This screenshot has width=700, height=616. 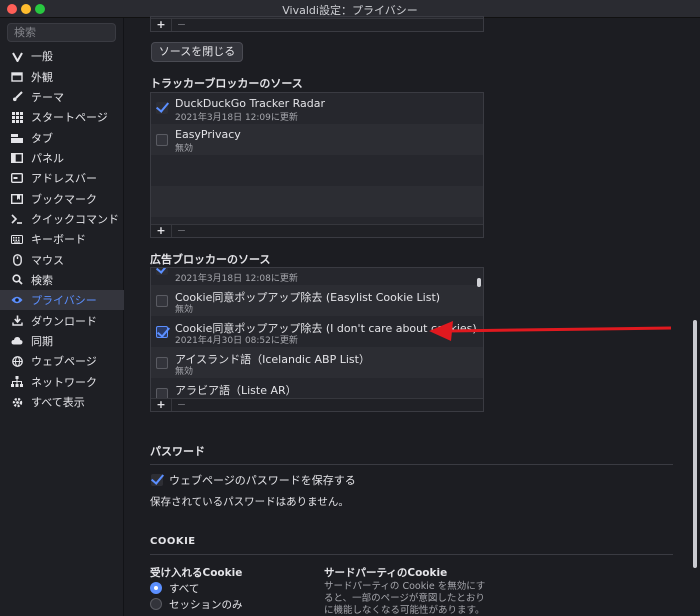 What do you see at coordinates (210, 259) in the screenshot?
I see `adblock-sources-title: 広告ブロッカーのソース` at bounding box center [210, 259].